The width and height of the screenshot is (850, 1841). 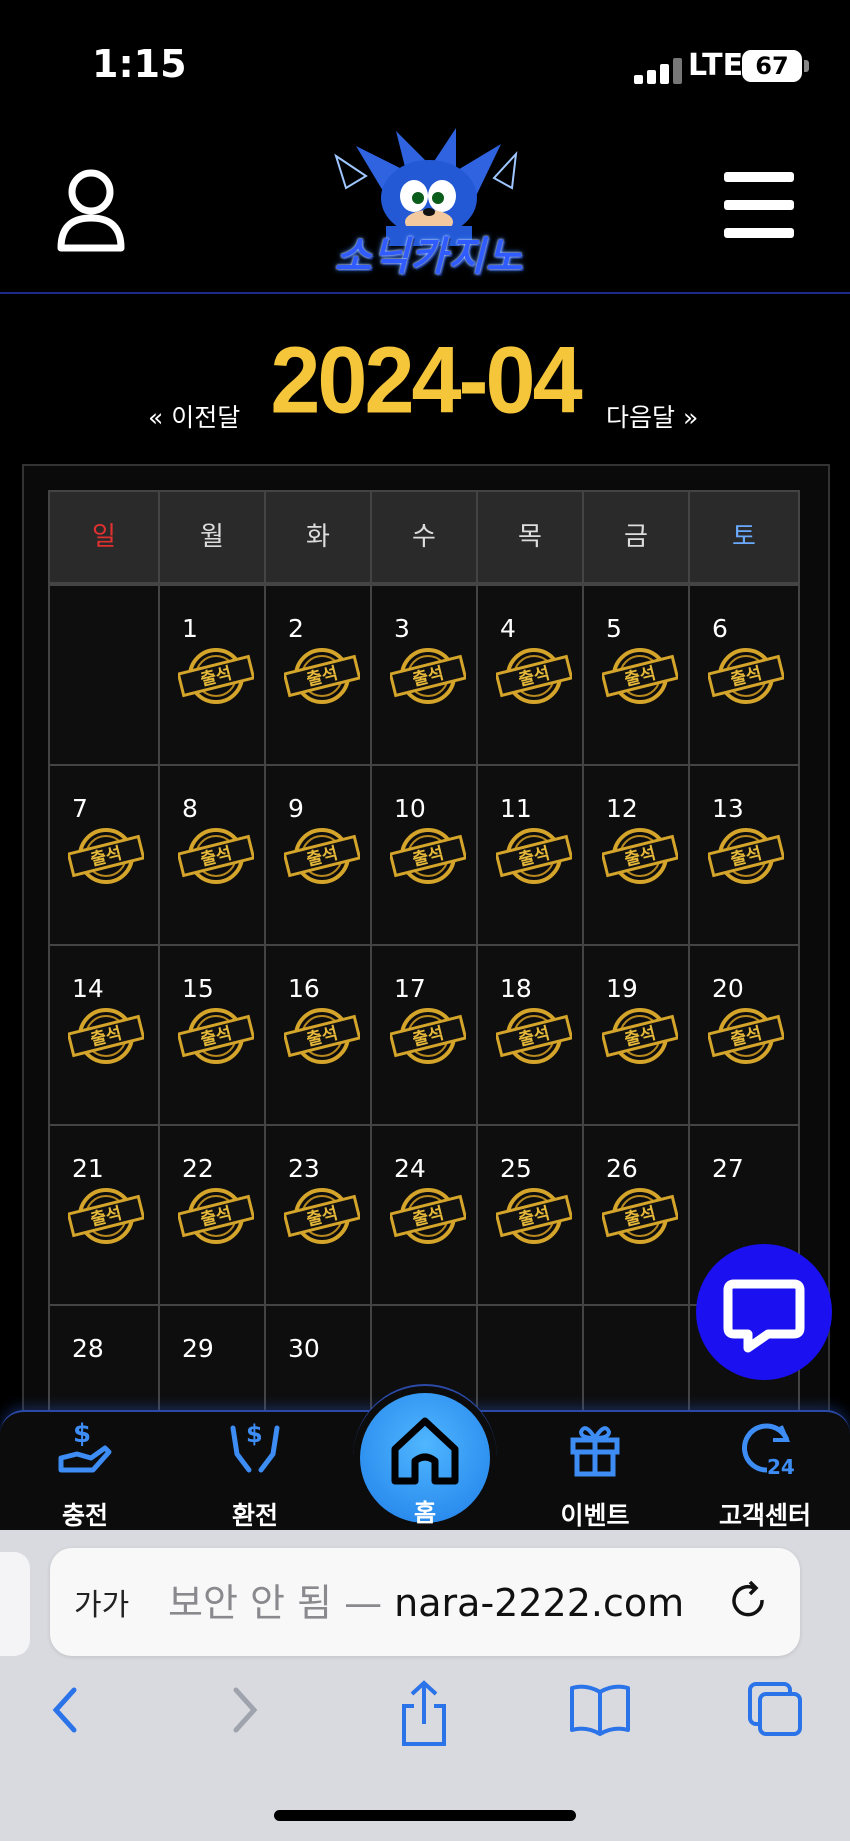 What do you see at coordinates (424, 537) in the screenshot?
I see `weekday-header: 수` at bounding box center [424, 537].